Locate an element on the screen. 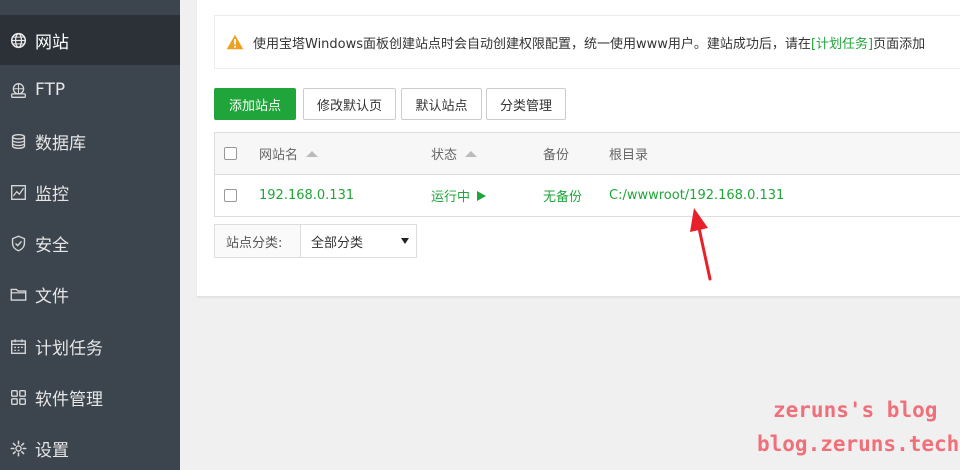 This screenshot has height=470, width=960. column-header-status: 状态 is located at coordinates (454, 153).